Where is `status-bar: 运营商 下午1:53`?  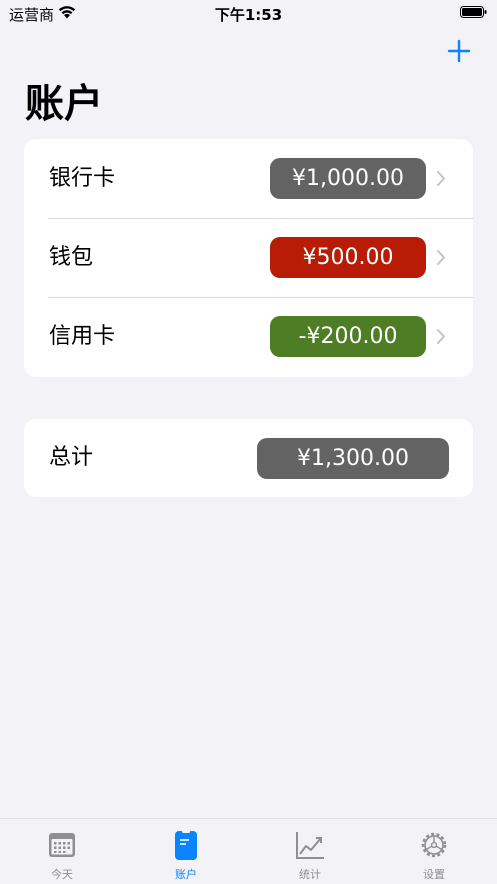 status-bar: 运营商 下午1:53 is located at coordinates (248, 13).